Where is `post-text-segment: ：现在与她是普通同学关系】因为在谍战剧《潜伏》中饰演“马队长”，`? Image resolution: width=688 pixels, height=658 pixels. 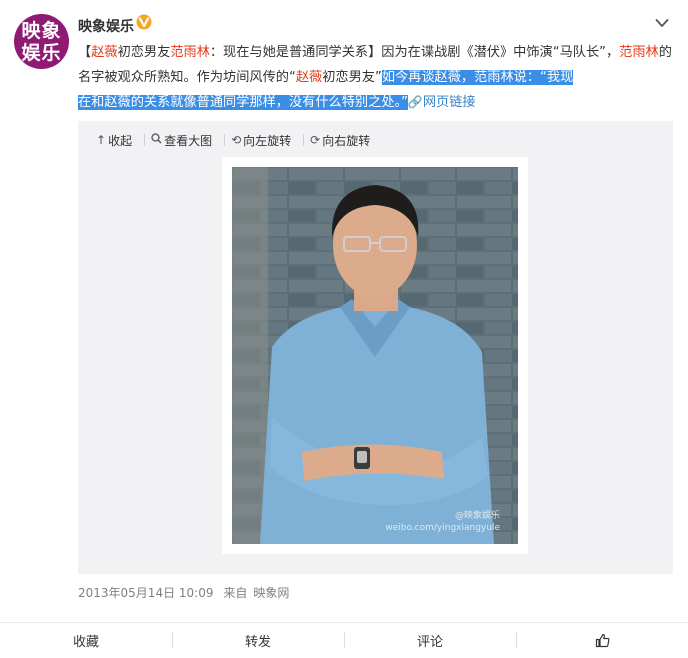 post-text-segment: ：现在与她是普通同学关系】因为在谍战剧《潜伏》中饰演“马队长”， is located at coordinates (414, 52).